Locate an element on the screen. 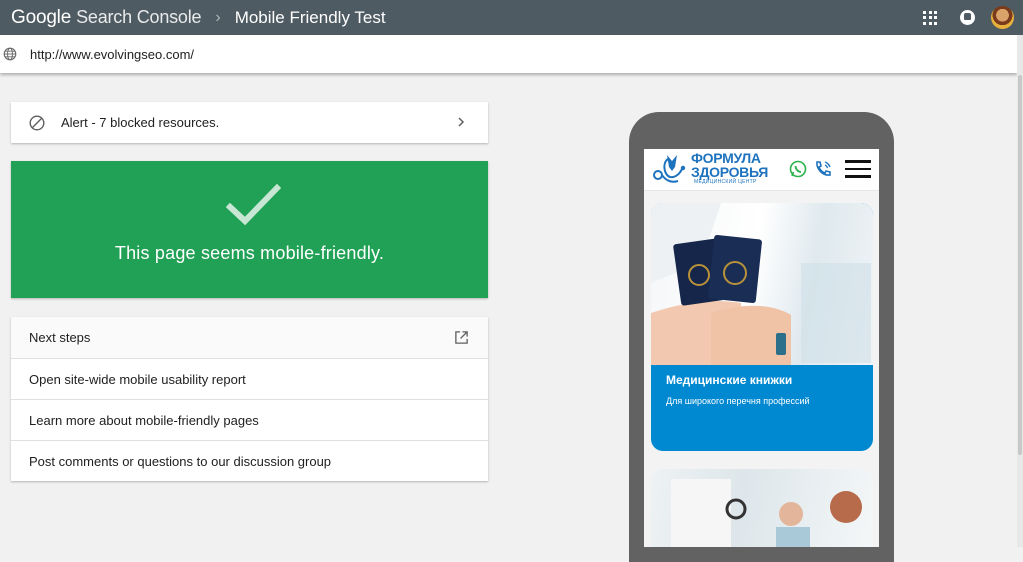 The image size is (1023, 562). logo-line-2: ЗДОРОВЬЯ is located at coordinates (729, 172).